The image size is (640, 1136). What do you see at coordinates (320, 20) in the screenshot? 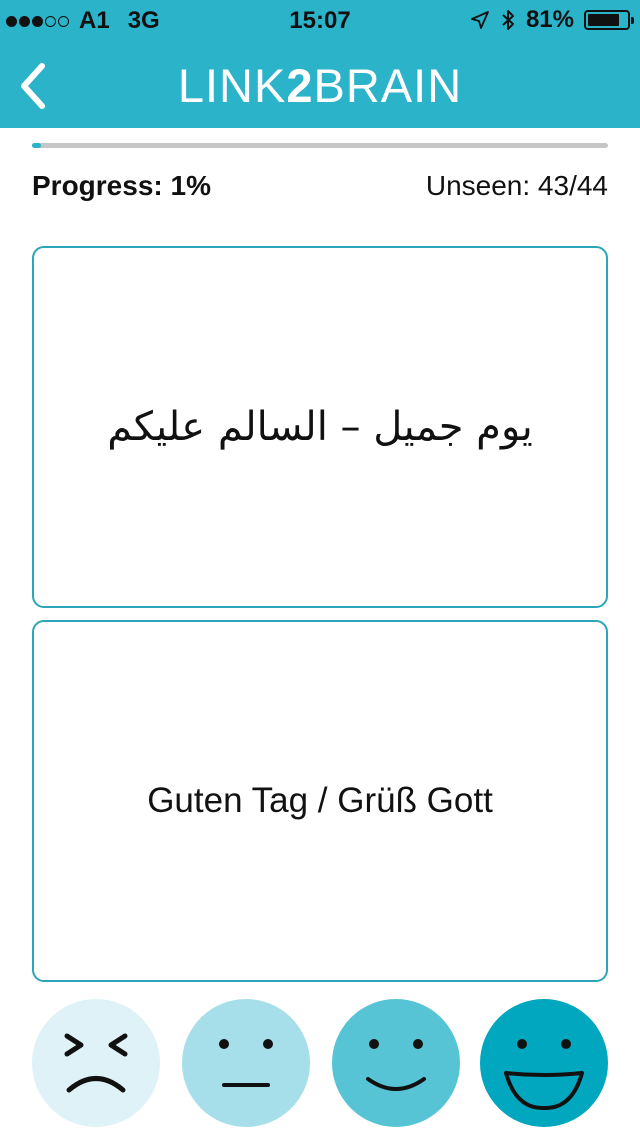
I see `status-bar: A1 3G 15:07 81%` at bounding box center [320, 20].